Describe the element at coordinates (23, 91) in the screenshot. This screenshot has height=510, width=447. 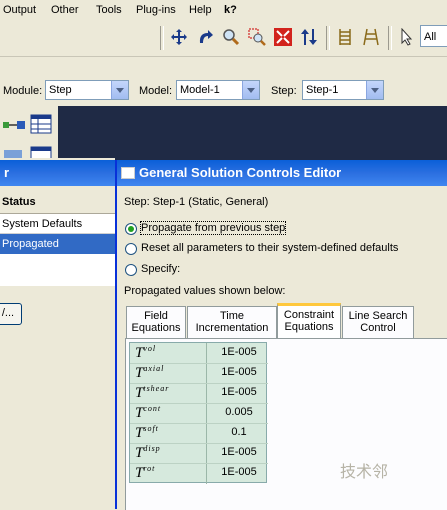
I see `module-label: Module:` at that location.